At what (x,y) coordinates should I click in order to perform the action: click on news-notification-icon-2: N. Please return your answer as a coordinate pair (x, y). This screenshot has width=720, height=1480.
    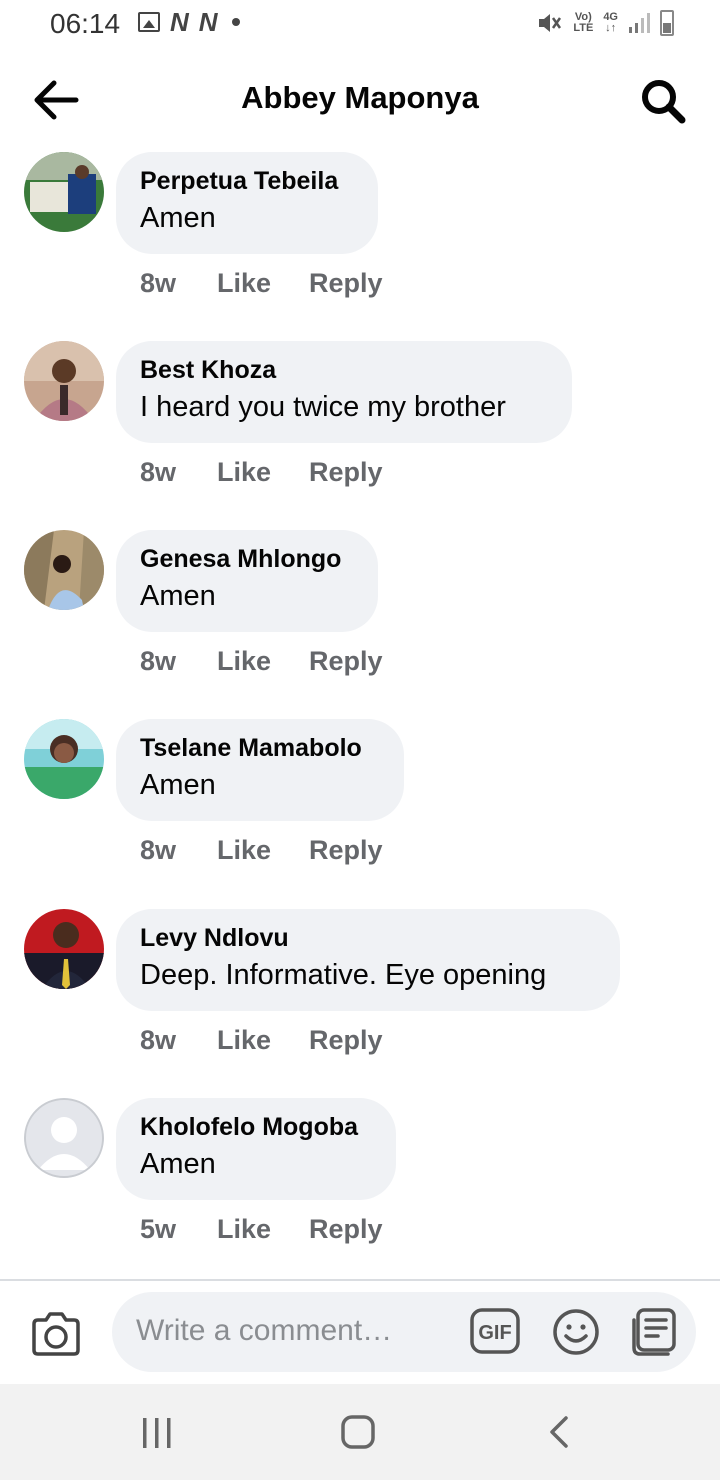
    Looking at the image, I should click on (208, 22).